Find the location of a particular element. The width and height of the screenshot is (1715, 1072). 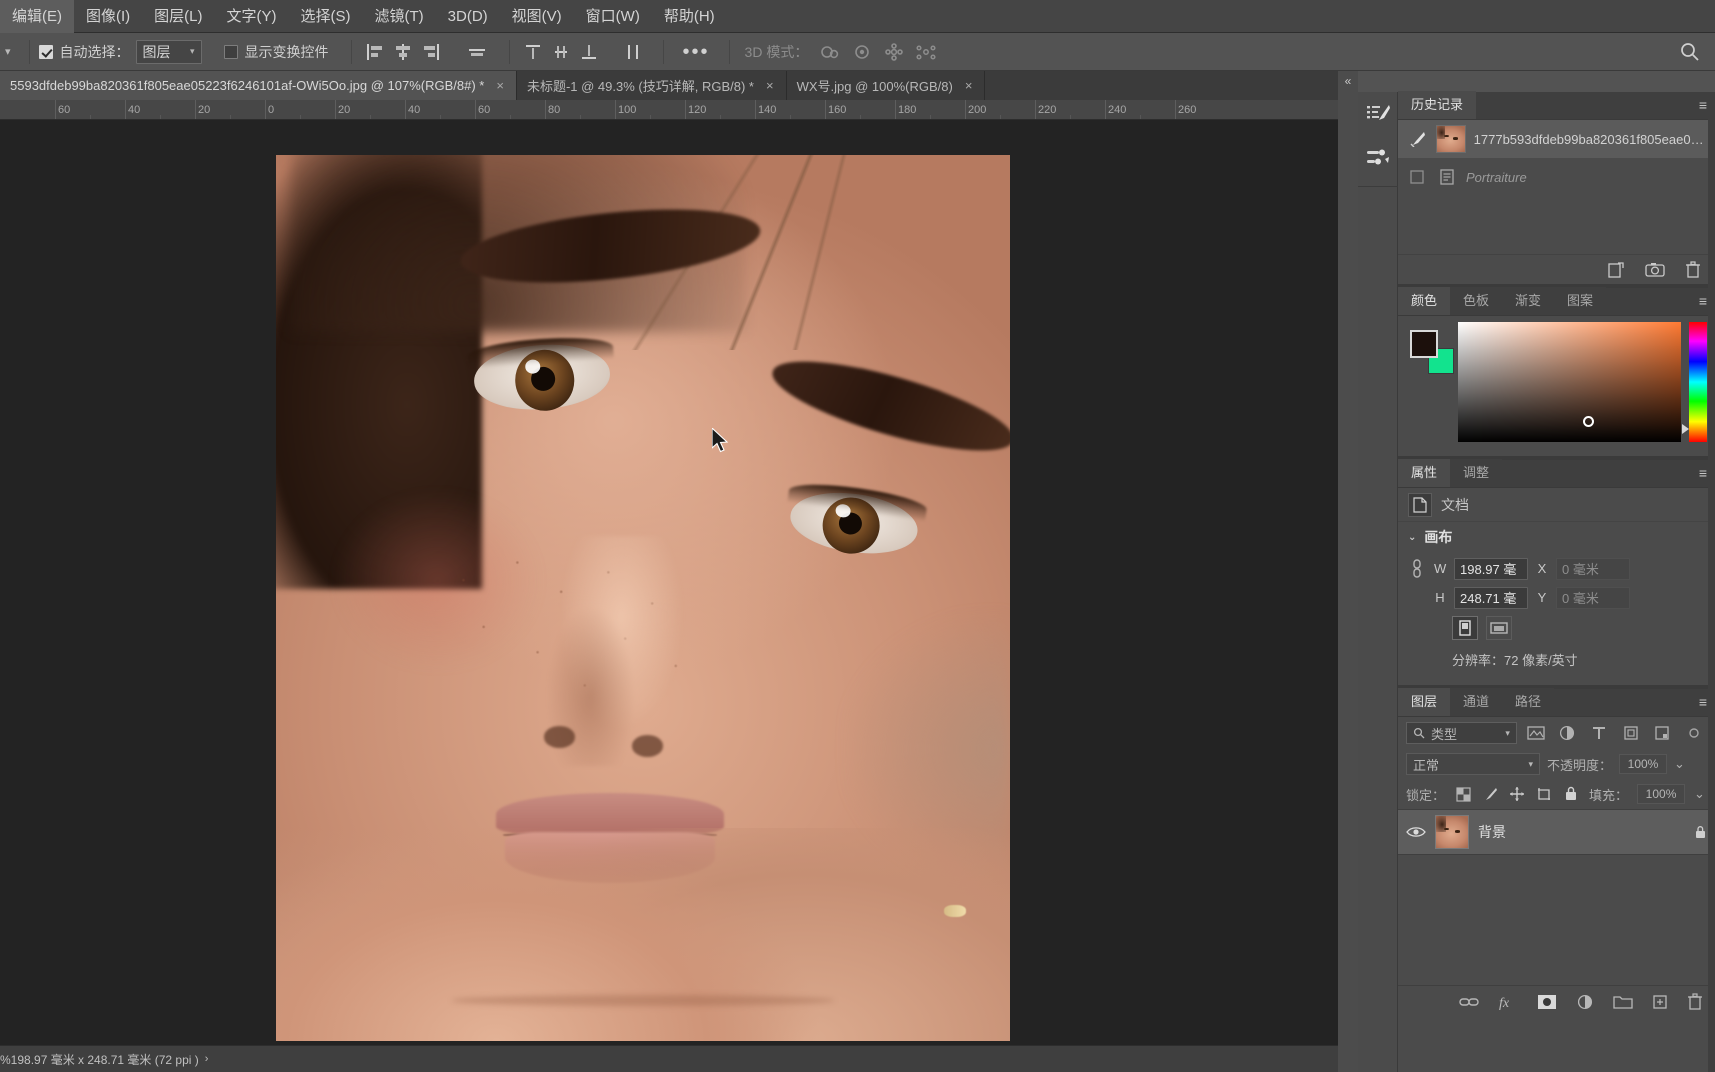

search-icon is located at coordinates (1690, 52).